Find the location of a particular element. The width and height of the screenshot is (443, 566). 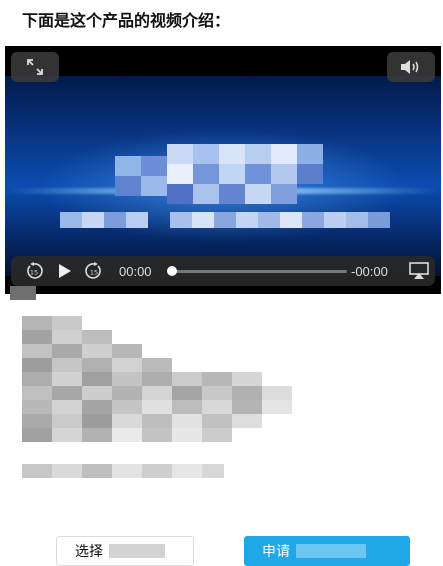

volume-icon is located at coordinates (410, 67).